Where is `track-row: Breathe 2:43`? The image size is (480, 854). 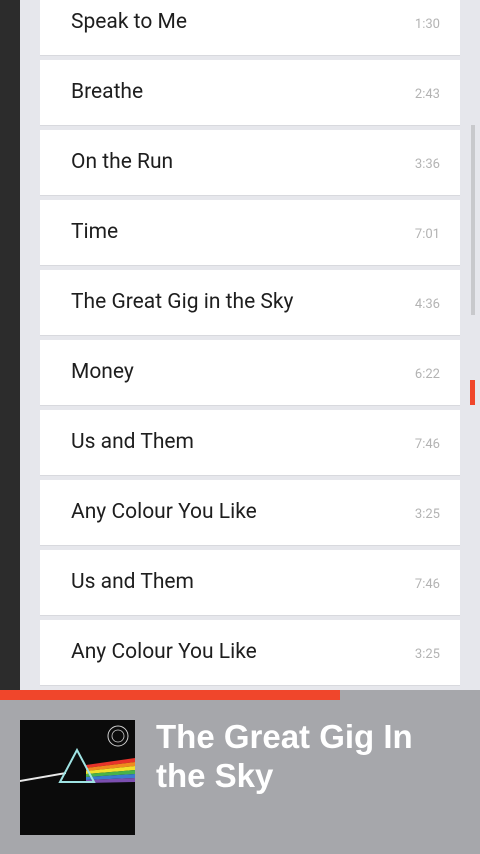 track-row: Breathe 2:43 is located at coordinates (250, 92).